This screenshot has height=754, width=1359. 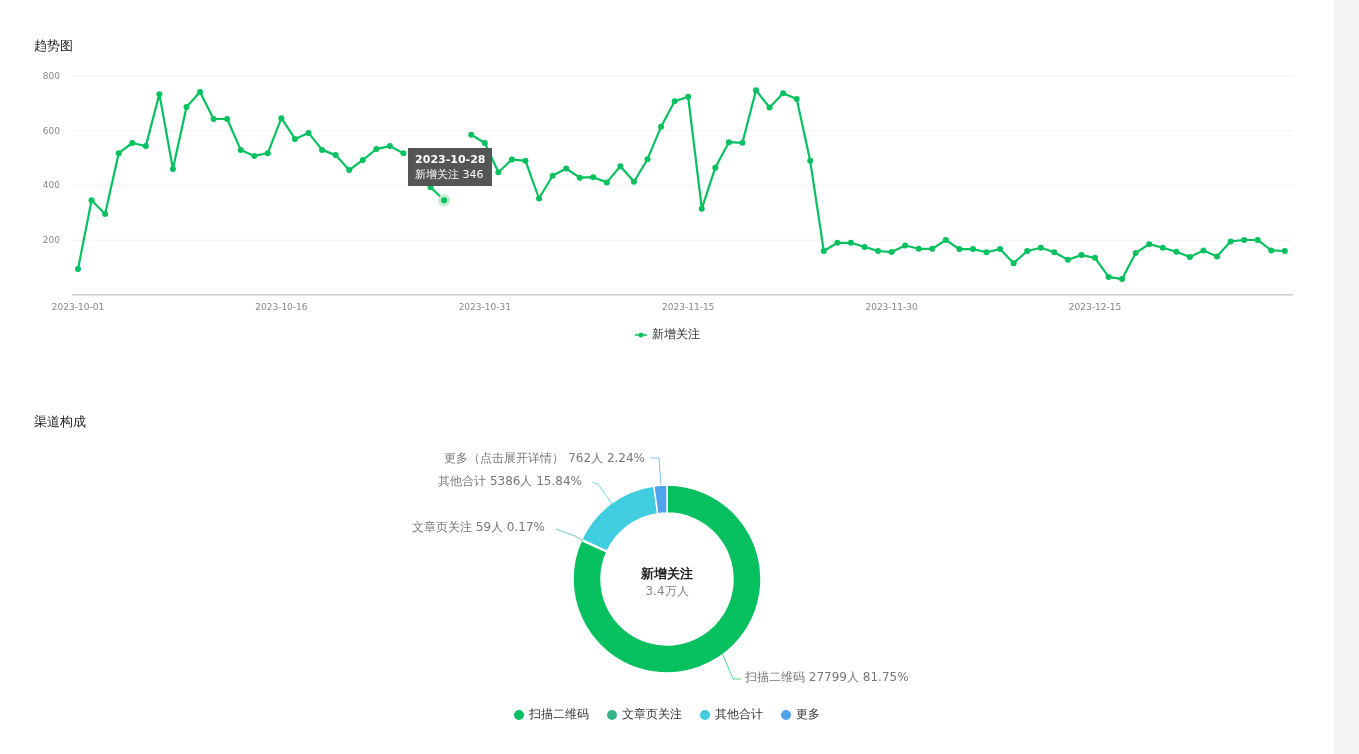 What do you see at coordinates (51, 76) in the screenshot?
I see `axis-label: 800` at bounding box center [51, 76].